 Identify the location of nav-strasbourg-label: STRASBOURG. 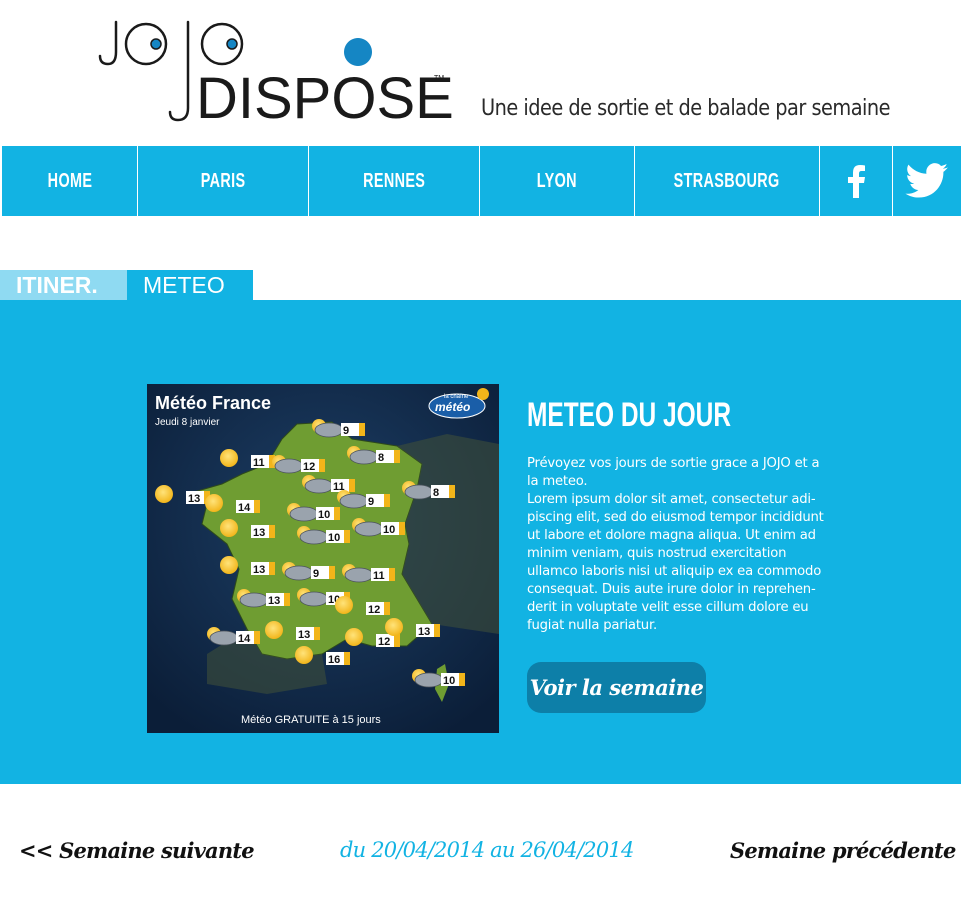
(726, 180).